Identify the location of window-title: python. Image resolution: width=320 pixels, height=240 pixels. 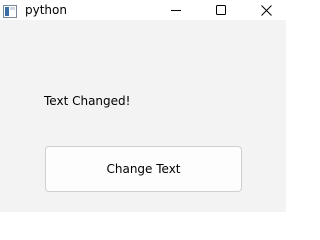
(46, 10).